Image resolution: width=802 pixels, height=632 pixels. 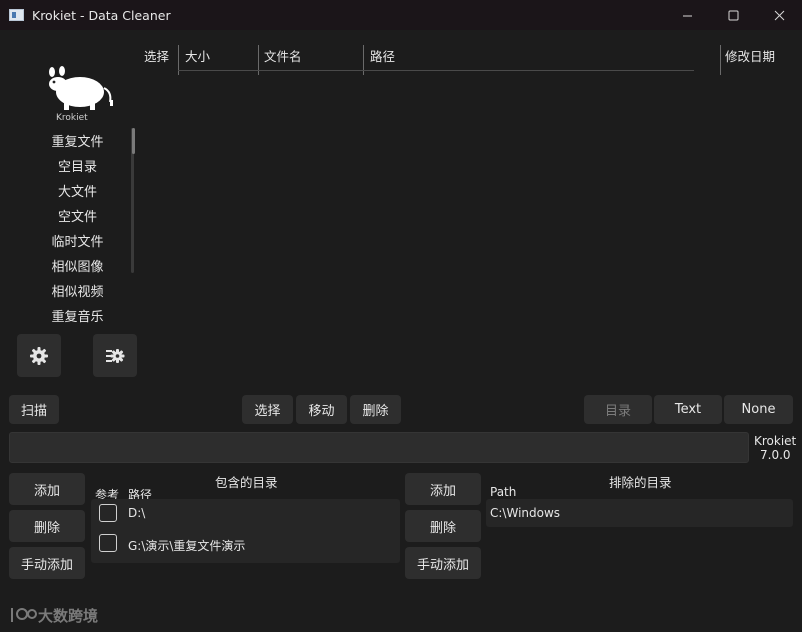 I want to click on sidebar-item-big-files: 大文件, so click(x=77, y=192).